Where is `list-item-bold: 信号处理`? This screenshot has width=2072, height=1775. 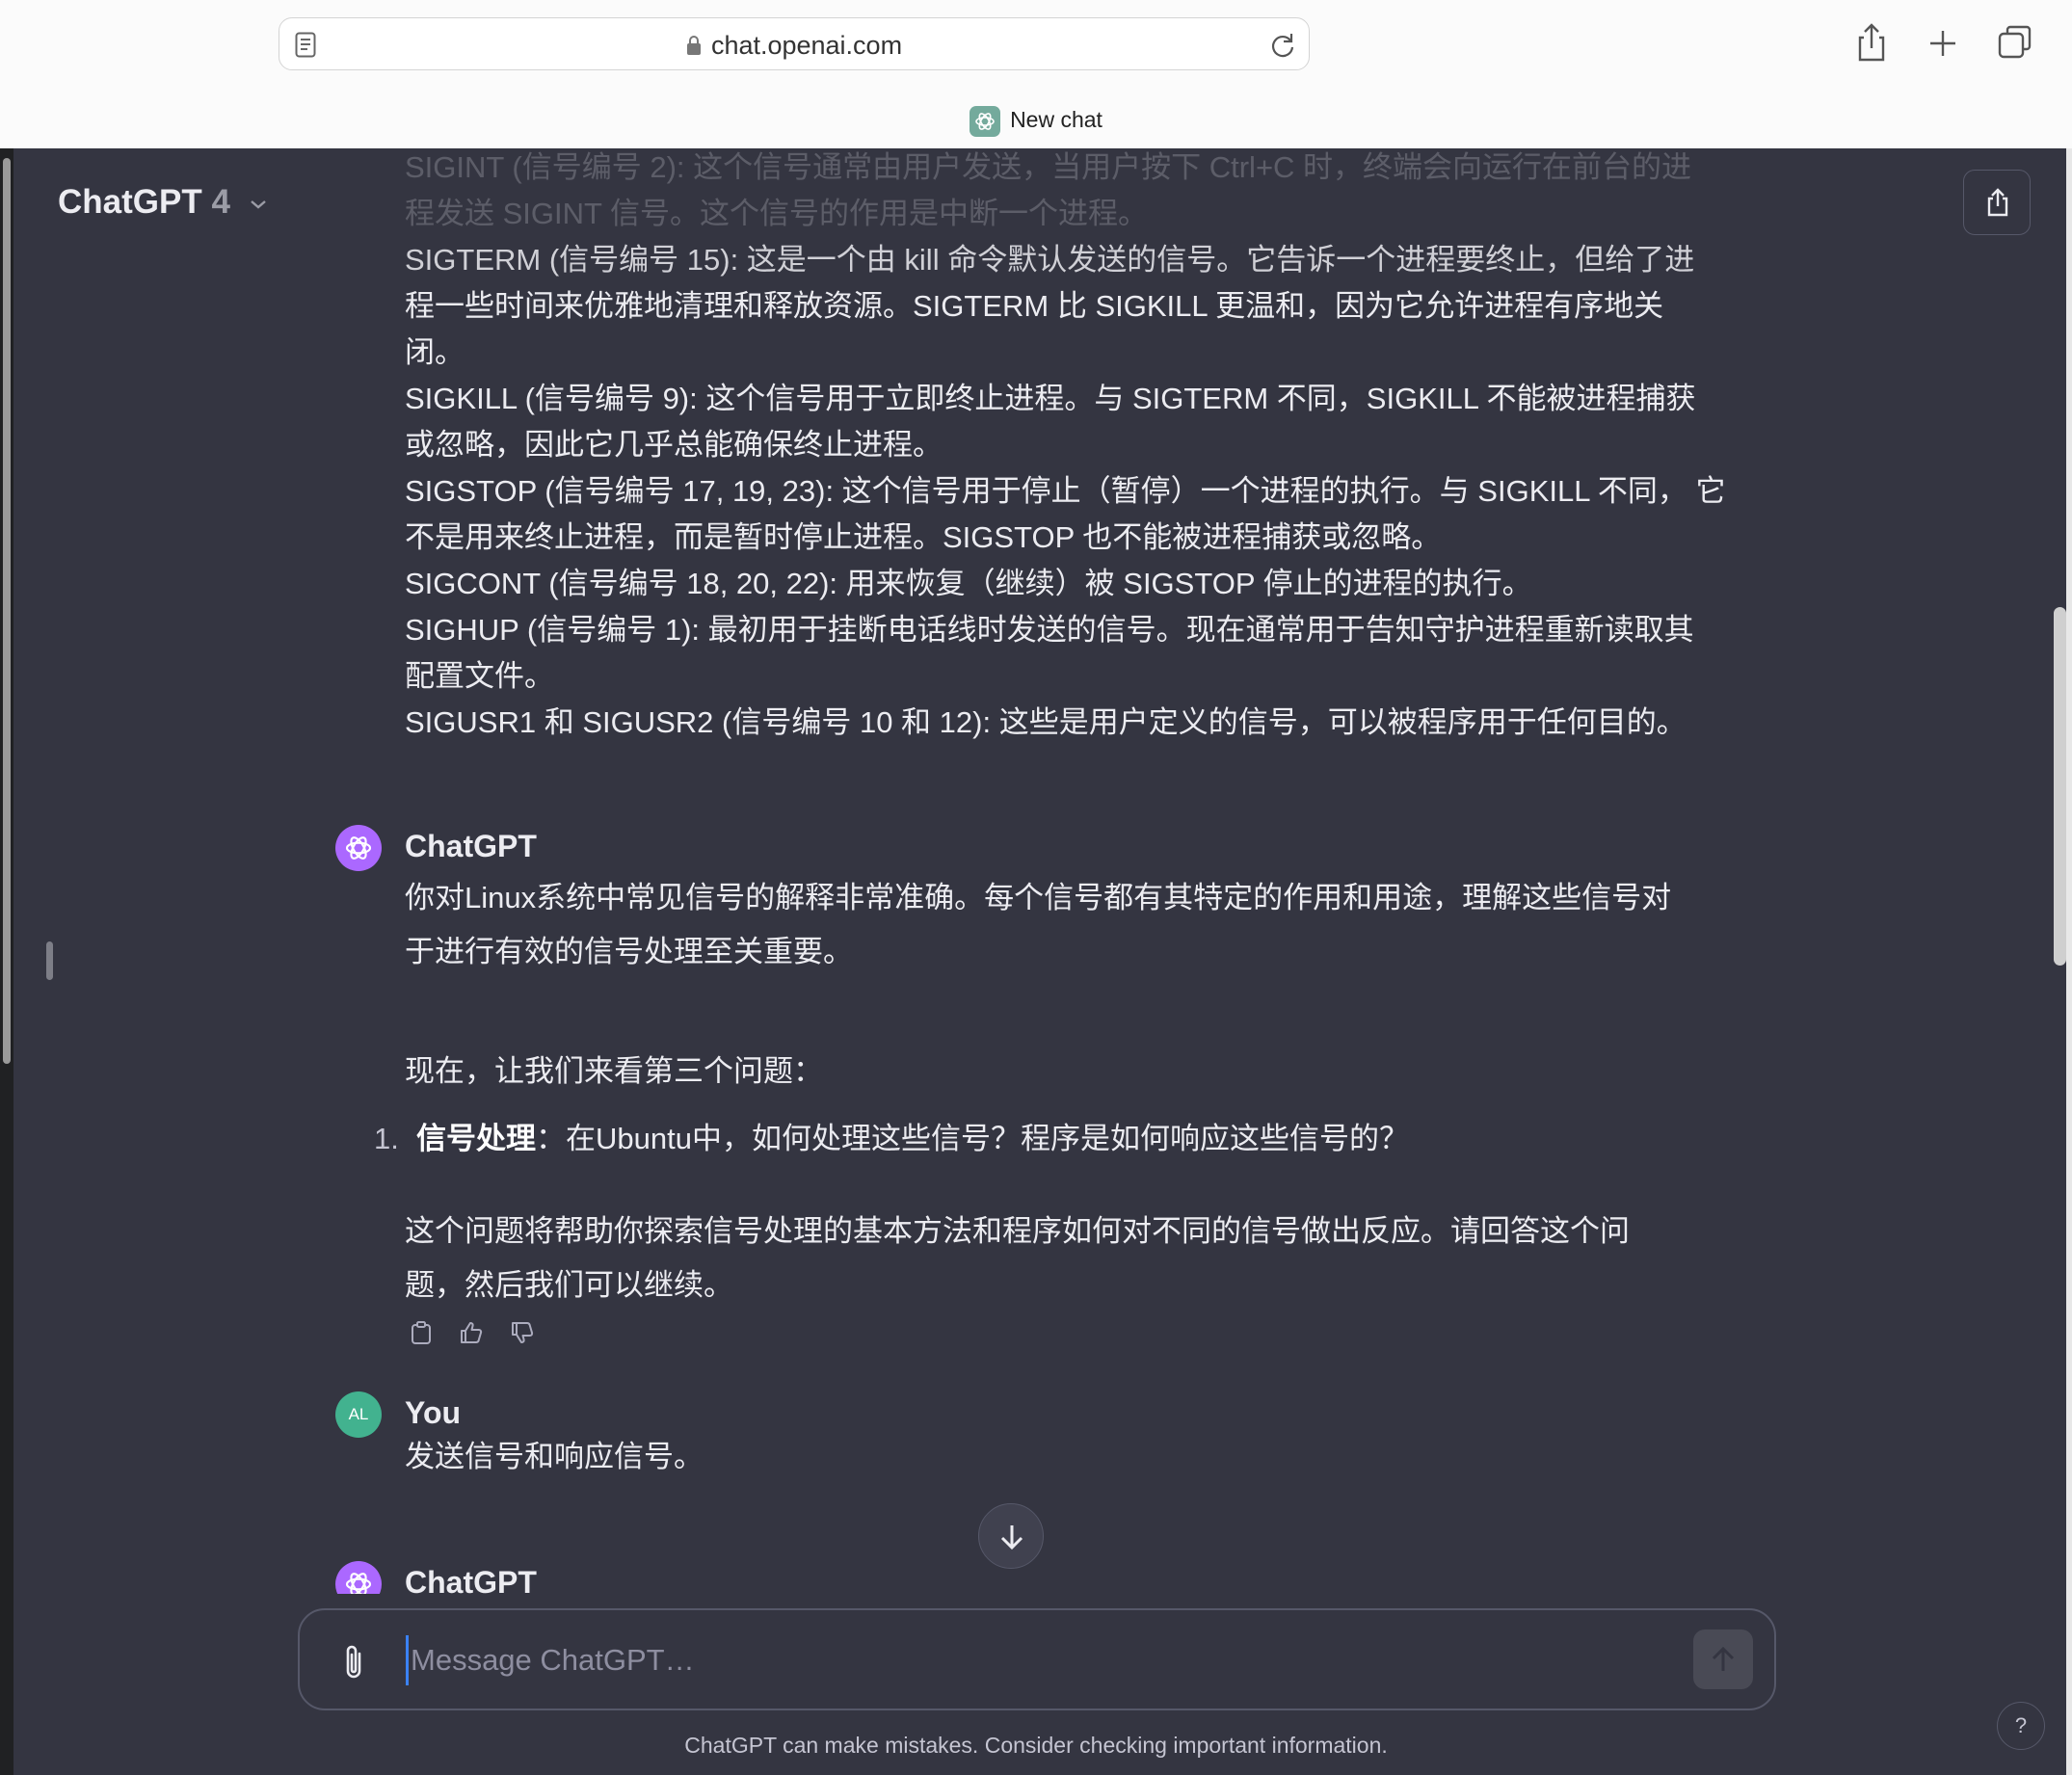 list-item-bold: 信号处理 is located at coordinates (476, 1138).